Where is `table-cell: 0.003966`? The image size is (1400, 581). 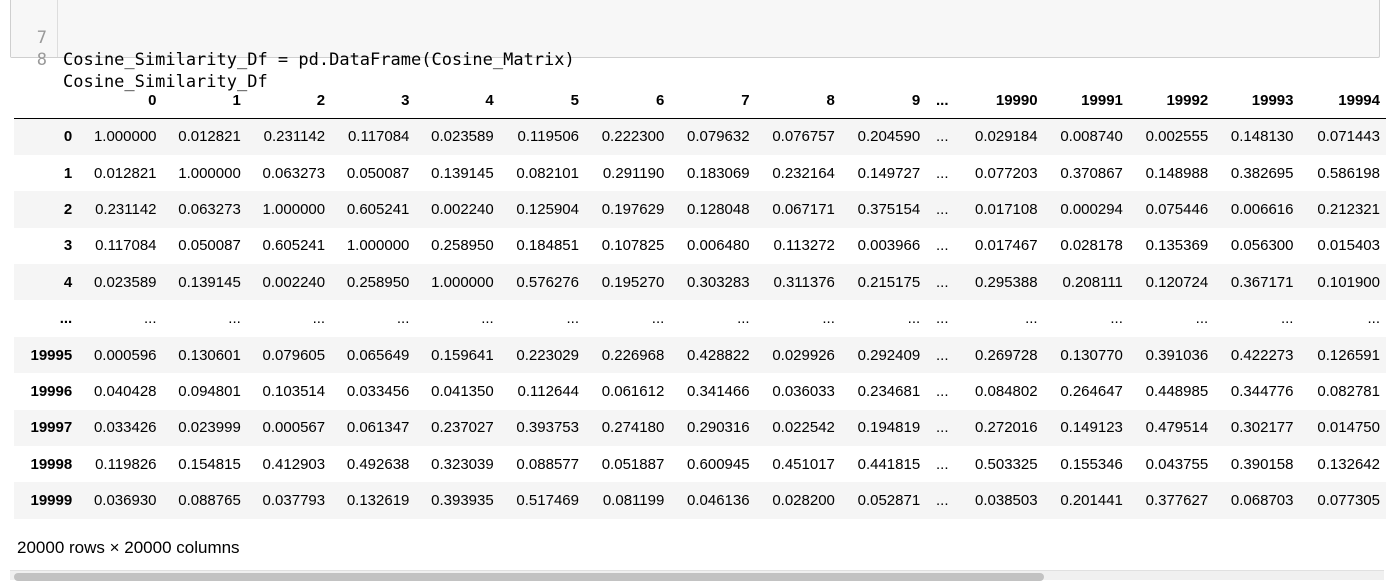
table-cell: 0.003966 is located at coordinates (889, 246).